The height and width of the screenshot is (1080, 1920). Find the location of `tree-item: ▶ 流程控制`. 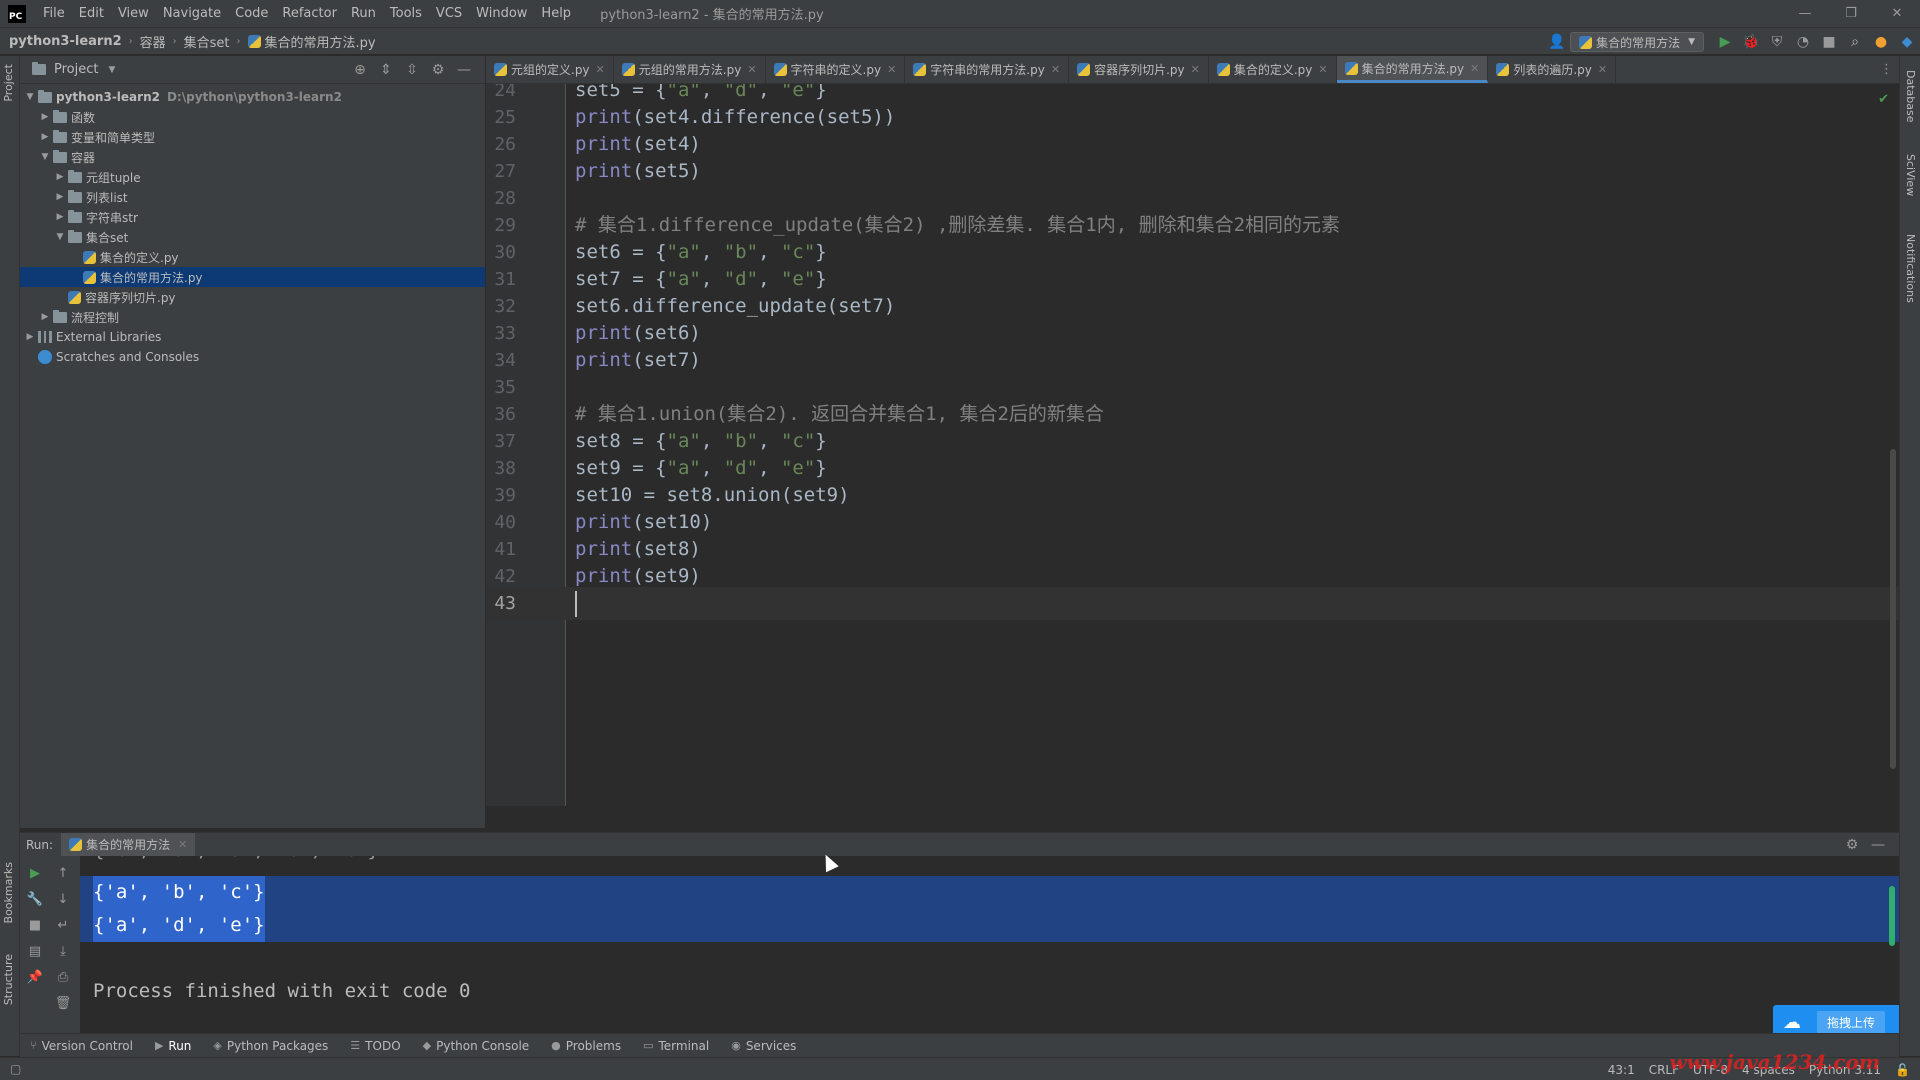

tree-item: ▶ 流程控制 is located at coordinates (252, 317).